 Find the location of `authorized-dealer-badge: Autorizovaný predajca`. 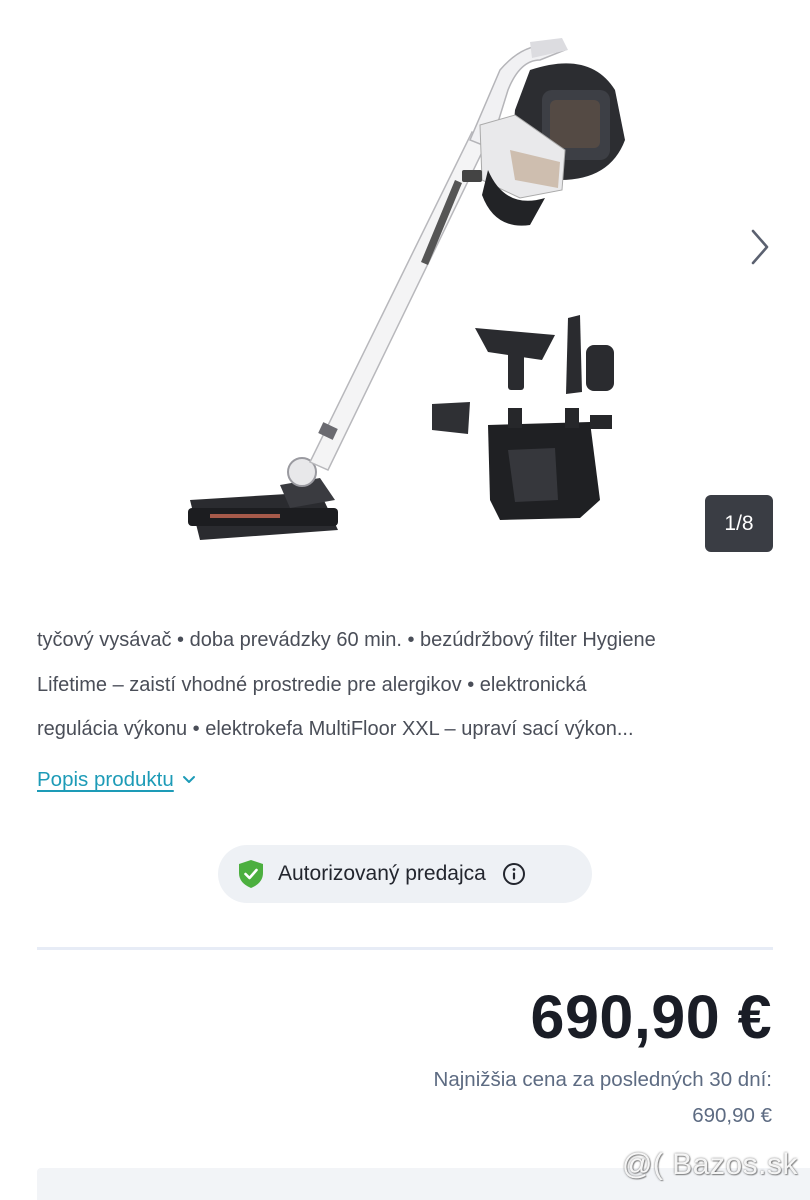

authorized-dealer-badge: Autorizovaný predajca is located at coordinates (405, 874).